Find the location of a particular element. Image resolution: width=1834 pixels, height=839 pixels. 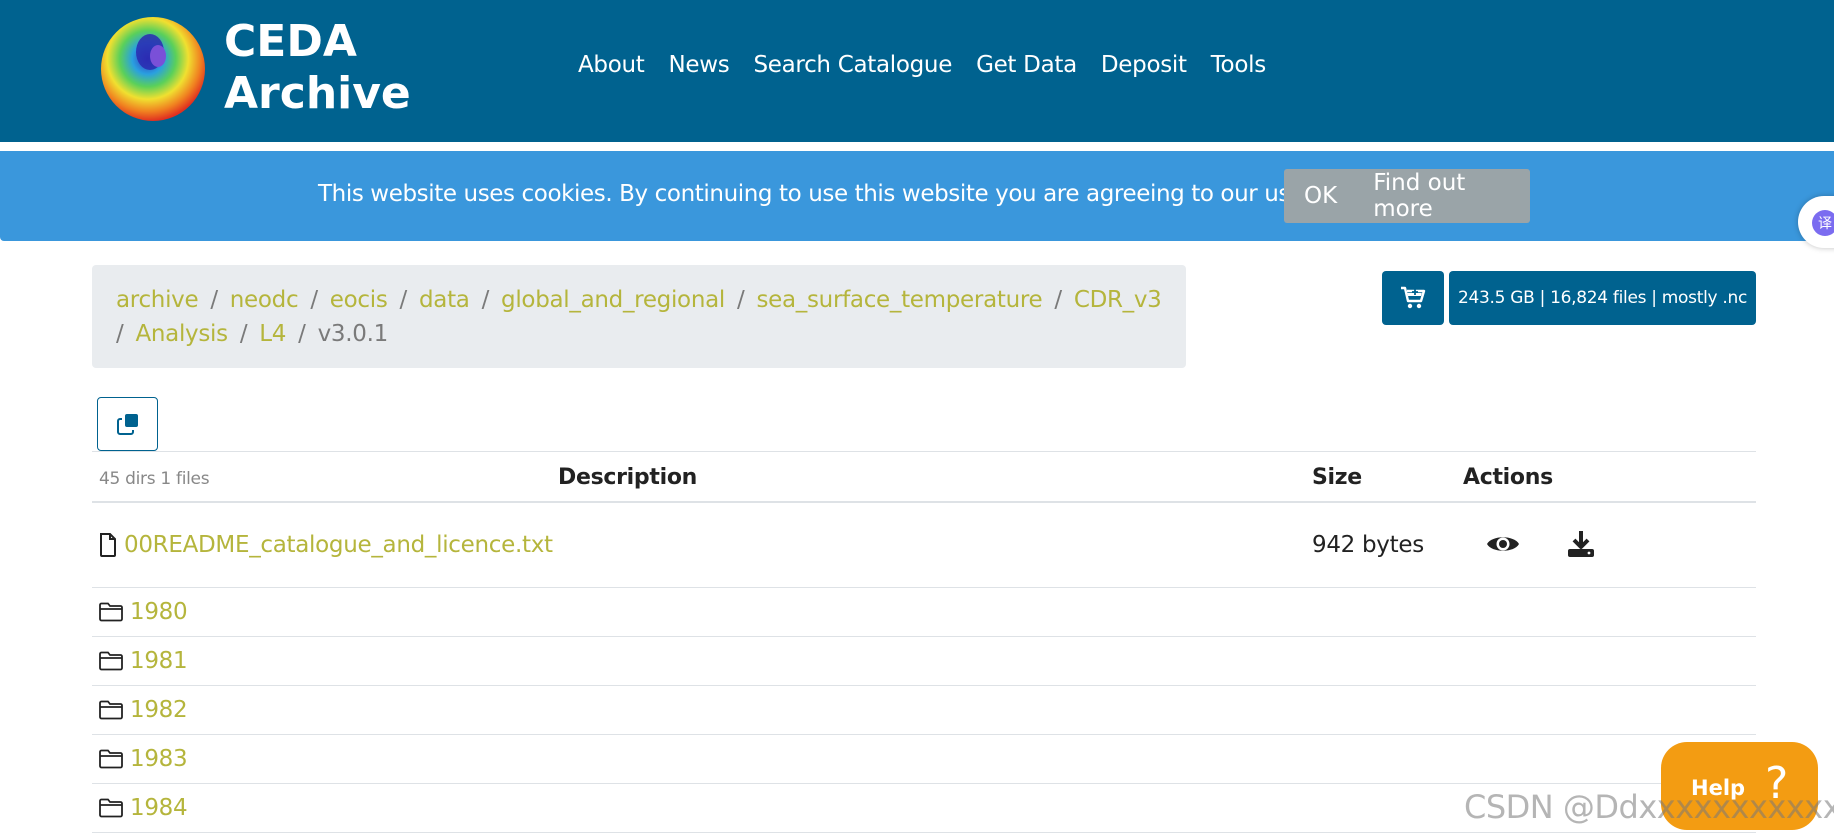

item-count: 45 dirs 1 files is located at coordinates (154, 479).